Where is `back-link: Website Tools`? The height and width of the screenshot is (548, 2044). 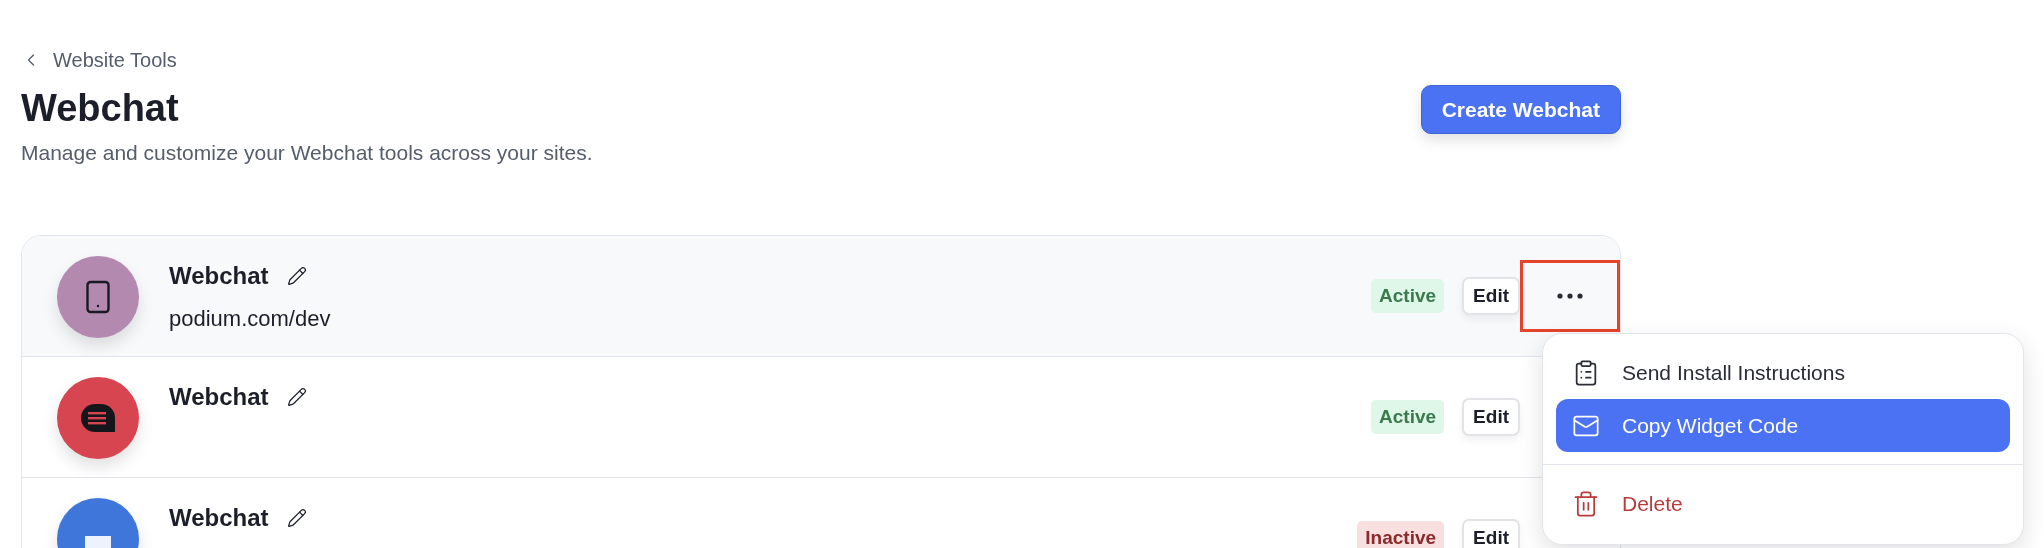
back-link: Website Tools is located at coordinates (99, 60).